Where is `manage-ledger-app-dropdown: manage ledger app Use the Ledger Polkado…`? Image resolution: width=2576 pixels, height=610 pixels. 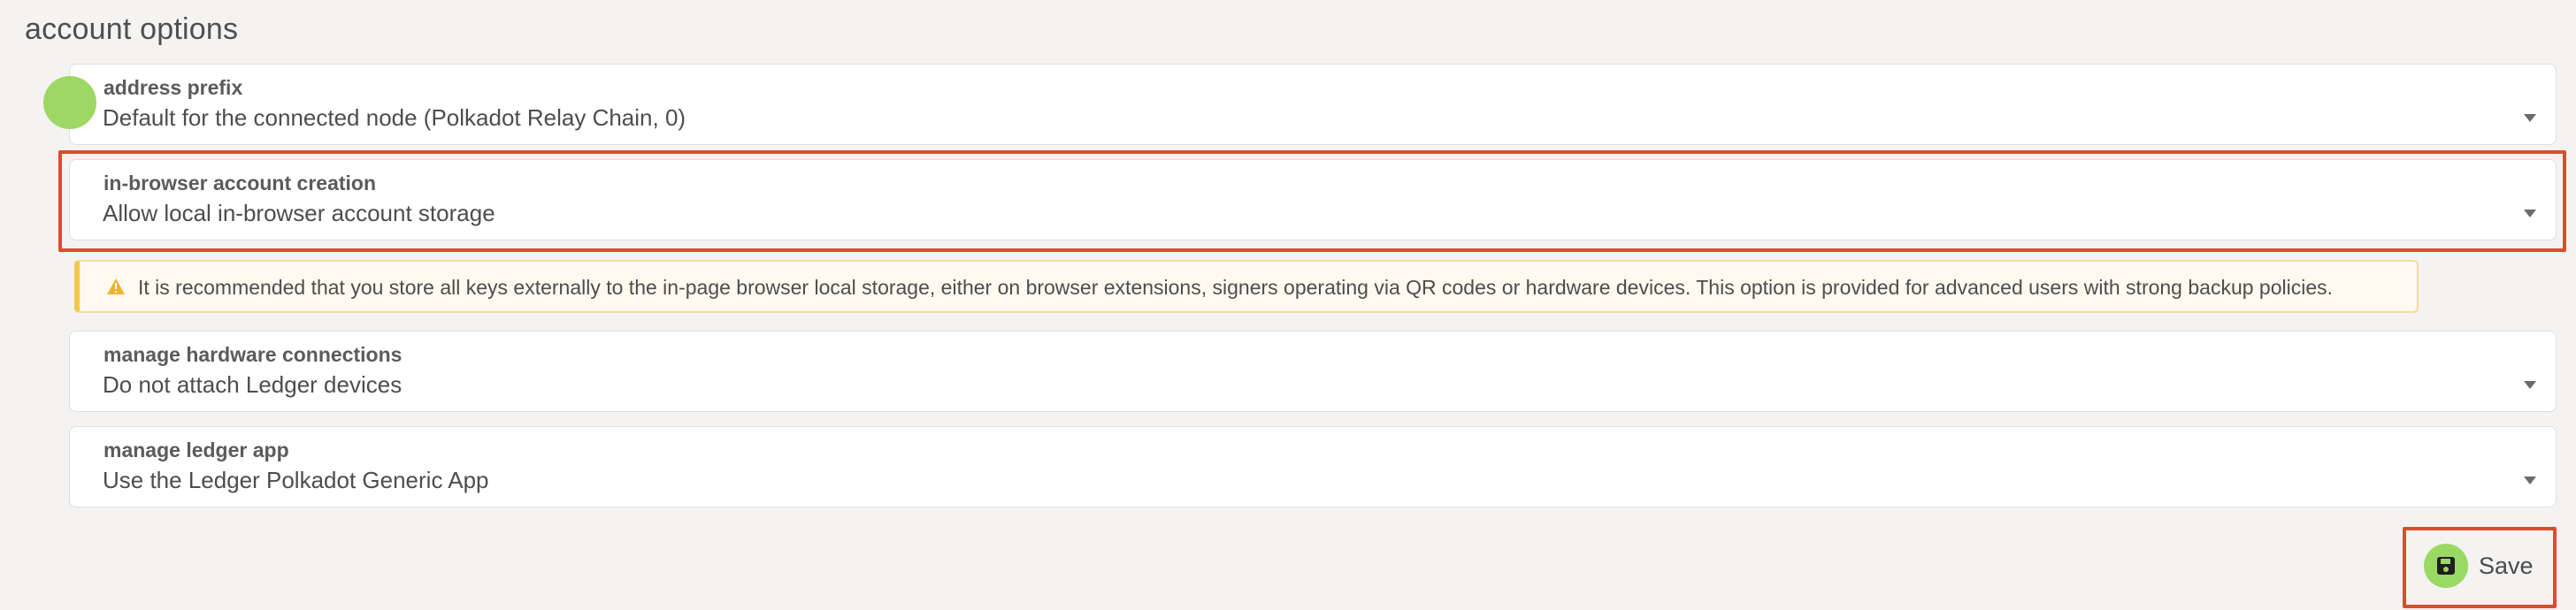
manage-ledger-app-dropdown: manage ledger app Use the Ledger Polkado… is located at coordinates (1313, 466).